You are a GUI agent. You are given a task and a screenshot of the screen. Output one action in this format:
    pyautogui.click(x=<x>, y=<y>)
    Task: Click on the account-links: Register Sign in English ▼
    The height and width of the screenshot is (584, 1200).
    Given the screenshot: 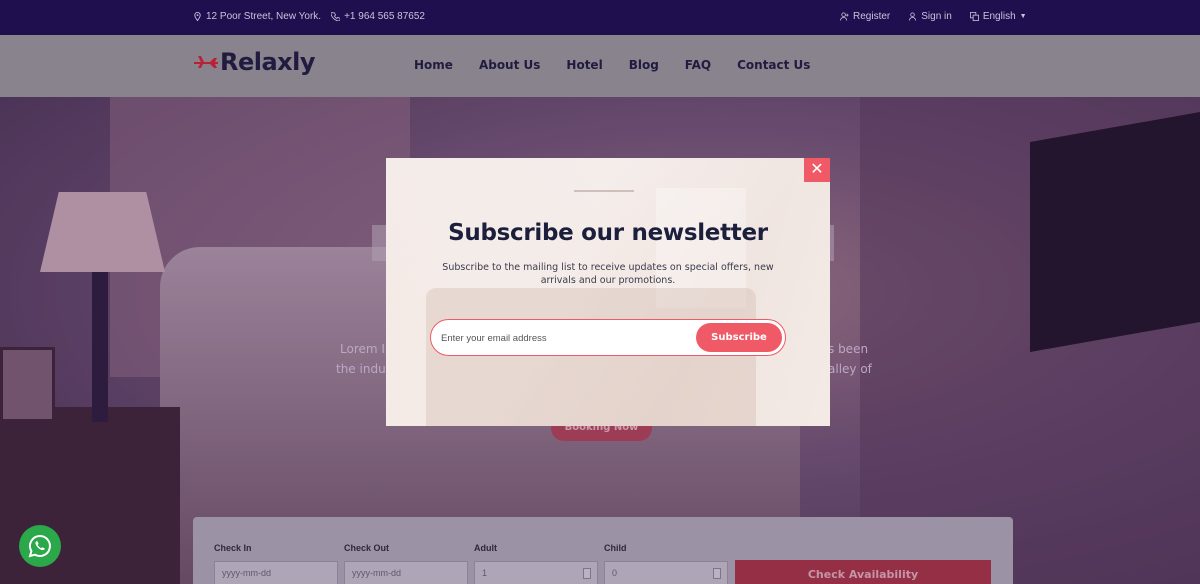 What is the action you would take?
    pyautogui.click(x=933, y=16)
    